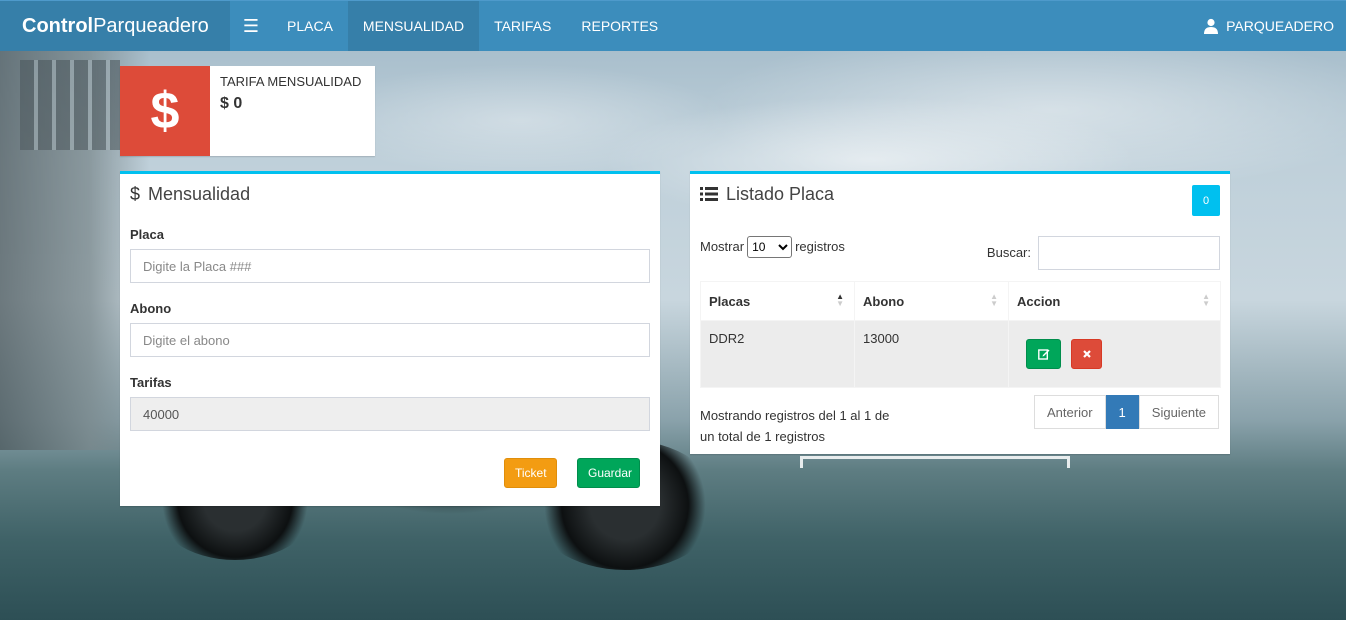 This screenshot has height=620, width=1346. I want to click on placa-input, so click(390, 266).